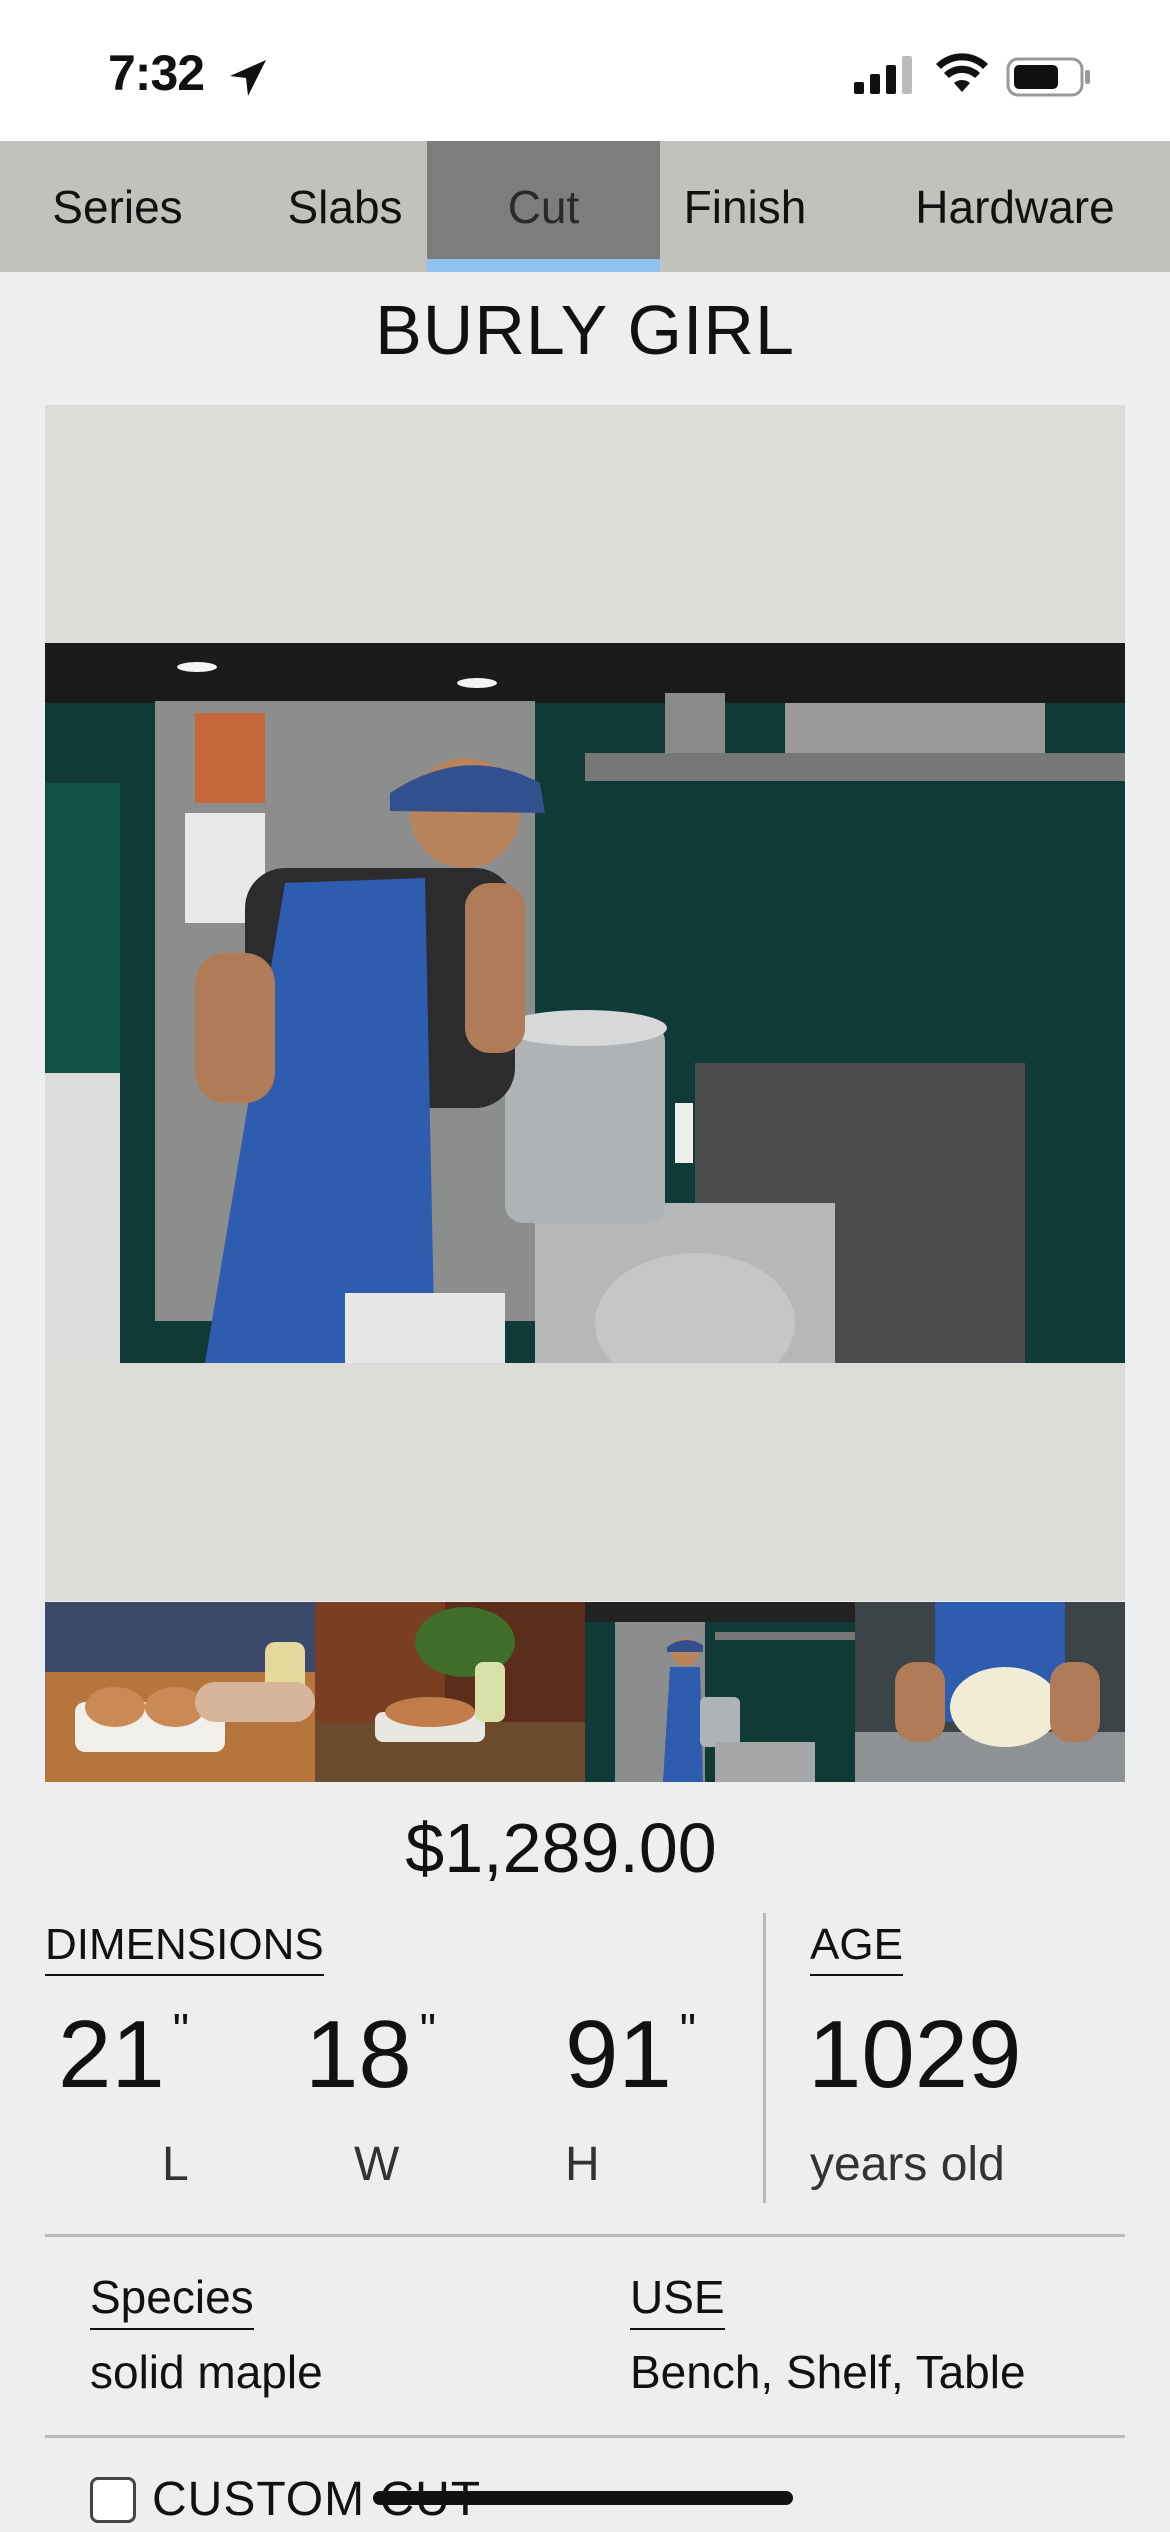 The image size is (1170, 2532). I want to click on battery-icon, so click(1048, 77).